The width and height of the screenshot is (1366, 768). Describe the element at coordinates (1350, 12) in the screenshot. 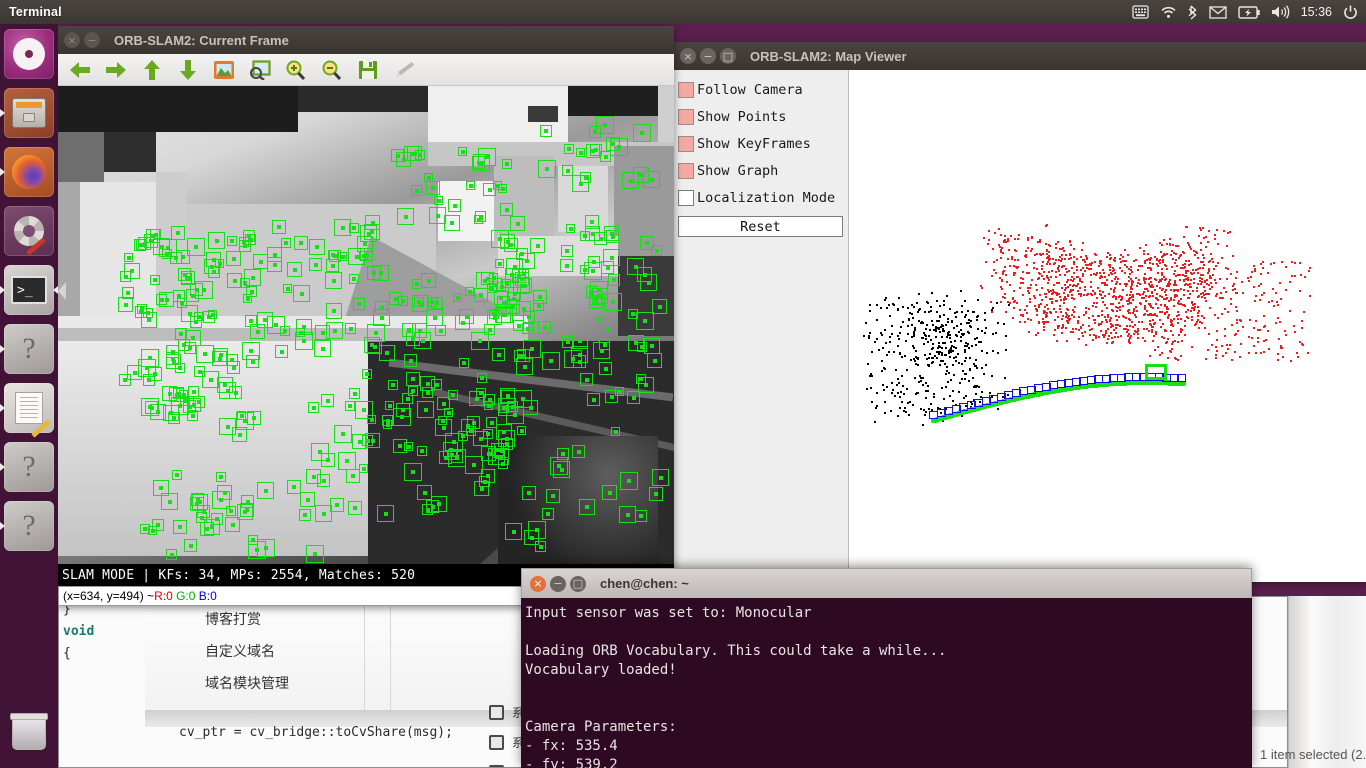

I see `power-icon` at that location.